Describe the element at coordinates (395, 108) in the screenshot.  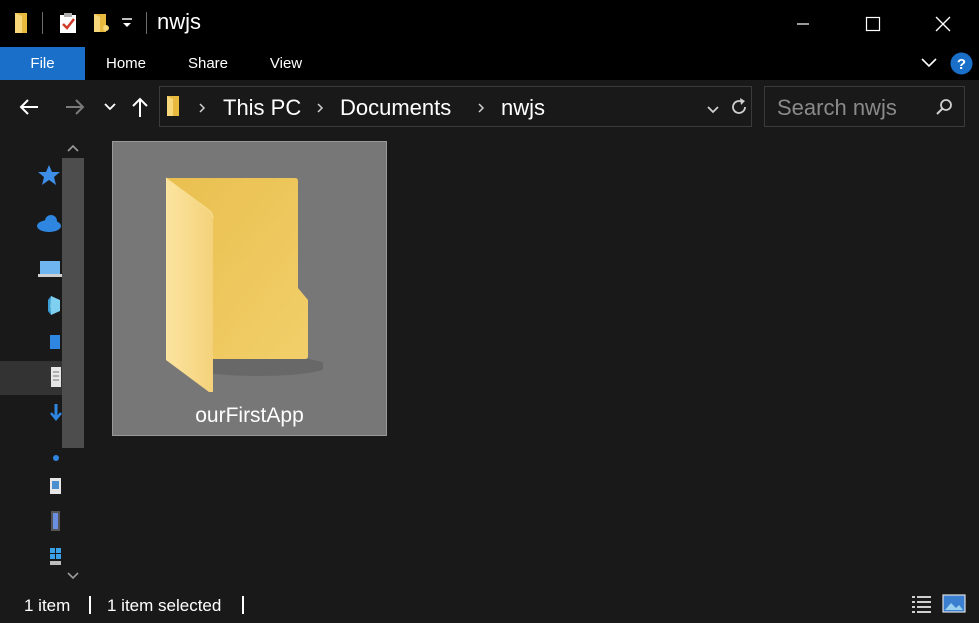
I see `breadcrumb-documents: Documents` at that location.